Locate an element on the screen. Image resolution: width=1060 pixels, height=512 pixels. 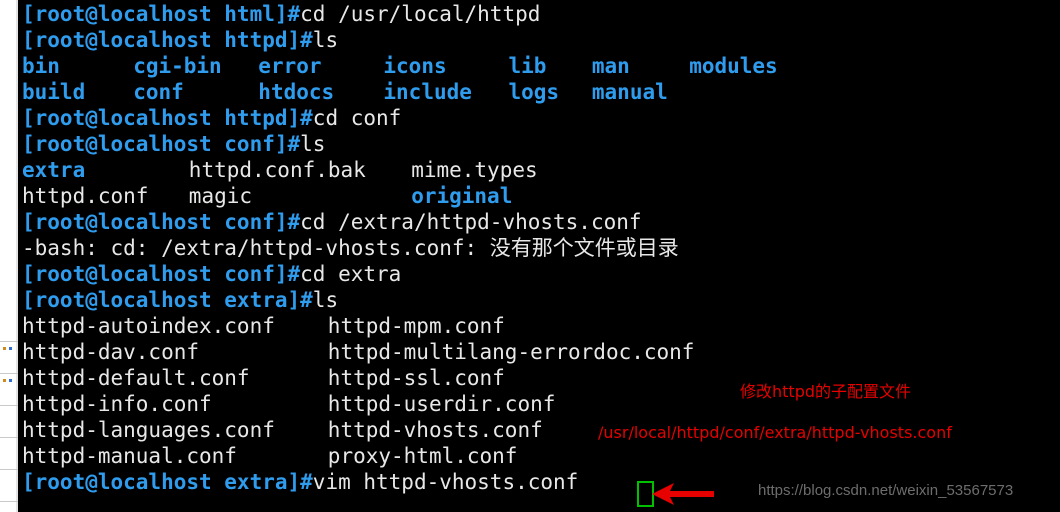
listing-directory: htdocs is located at coordinates (296, 92).